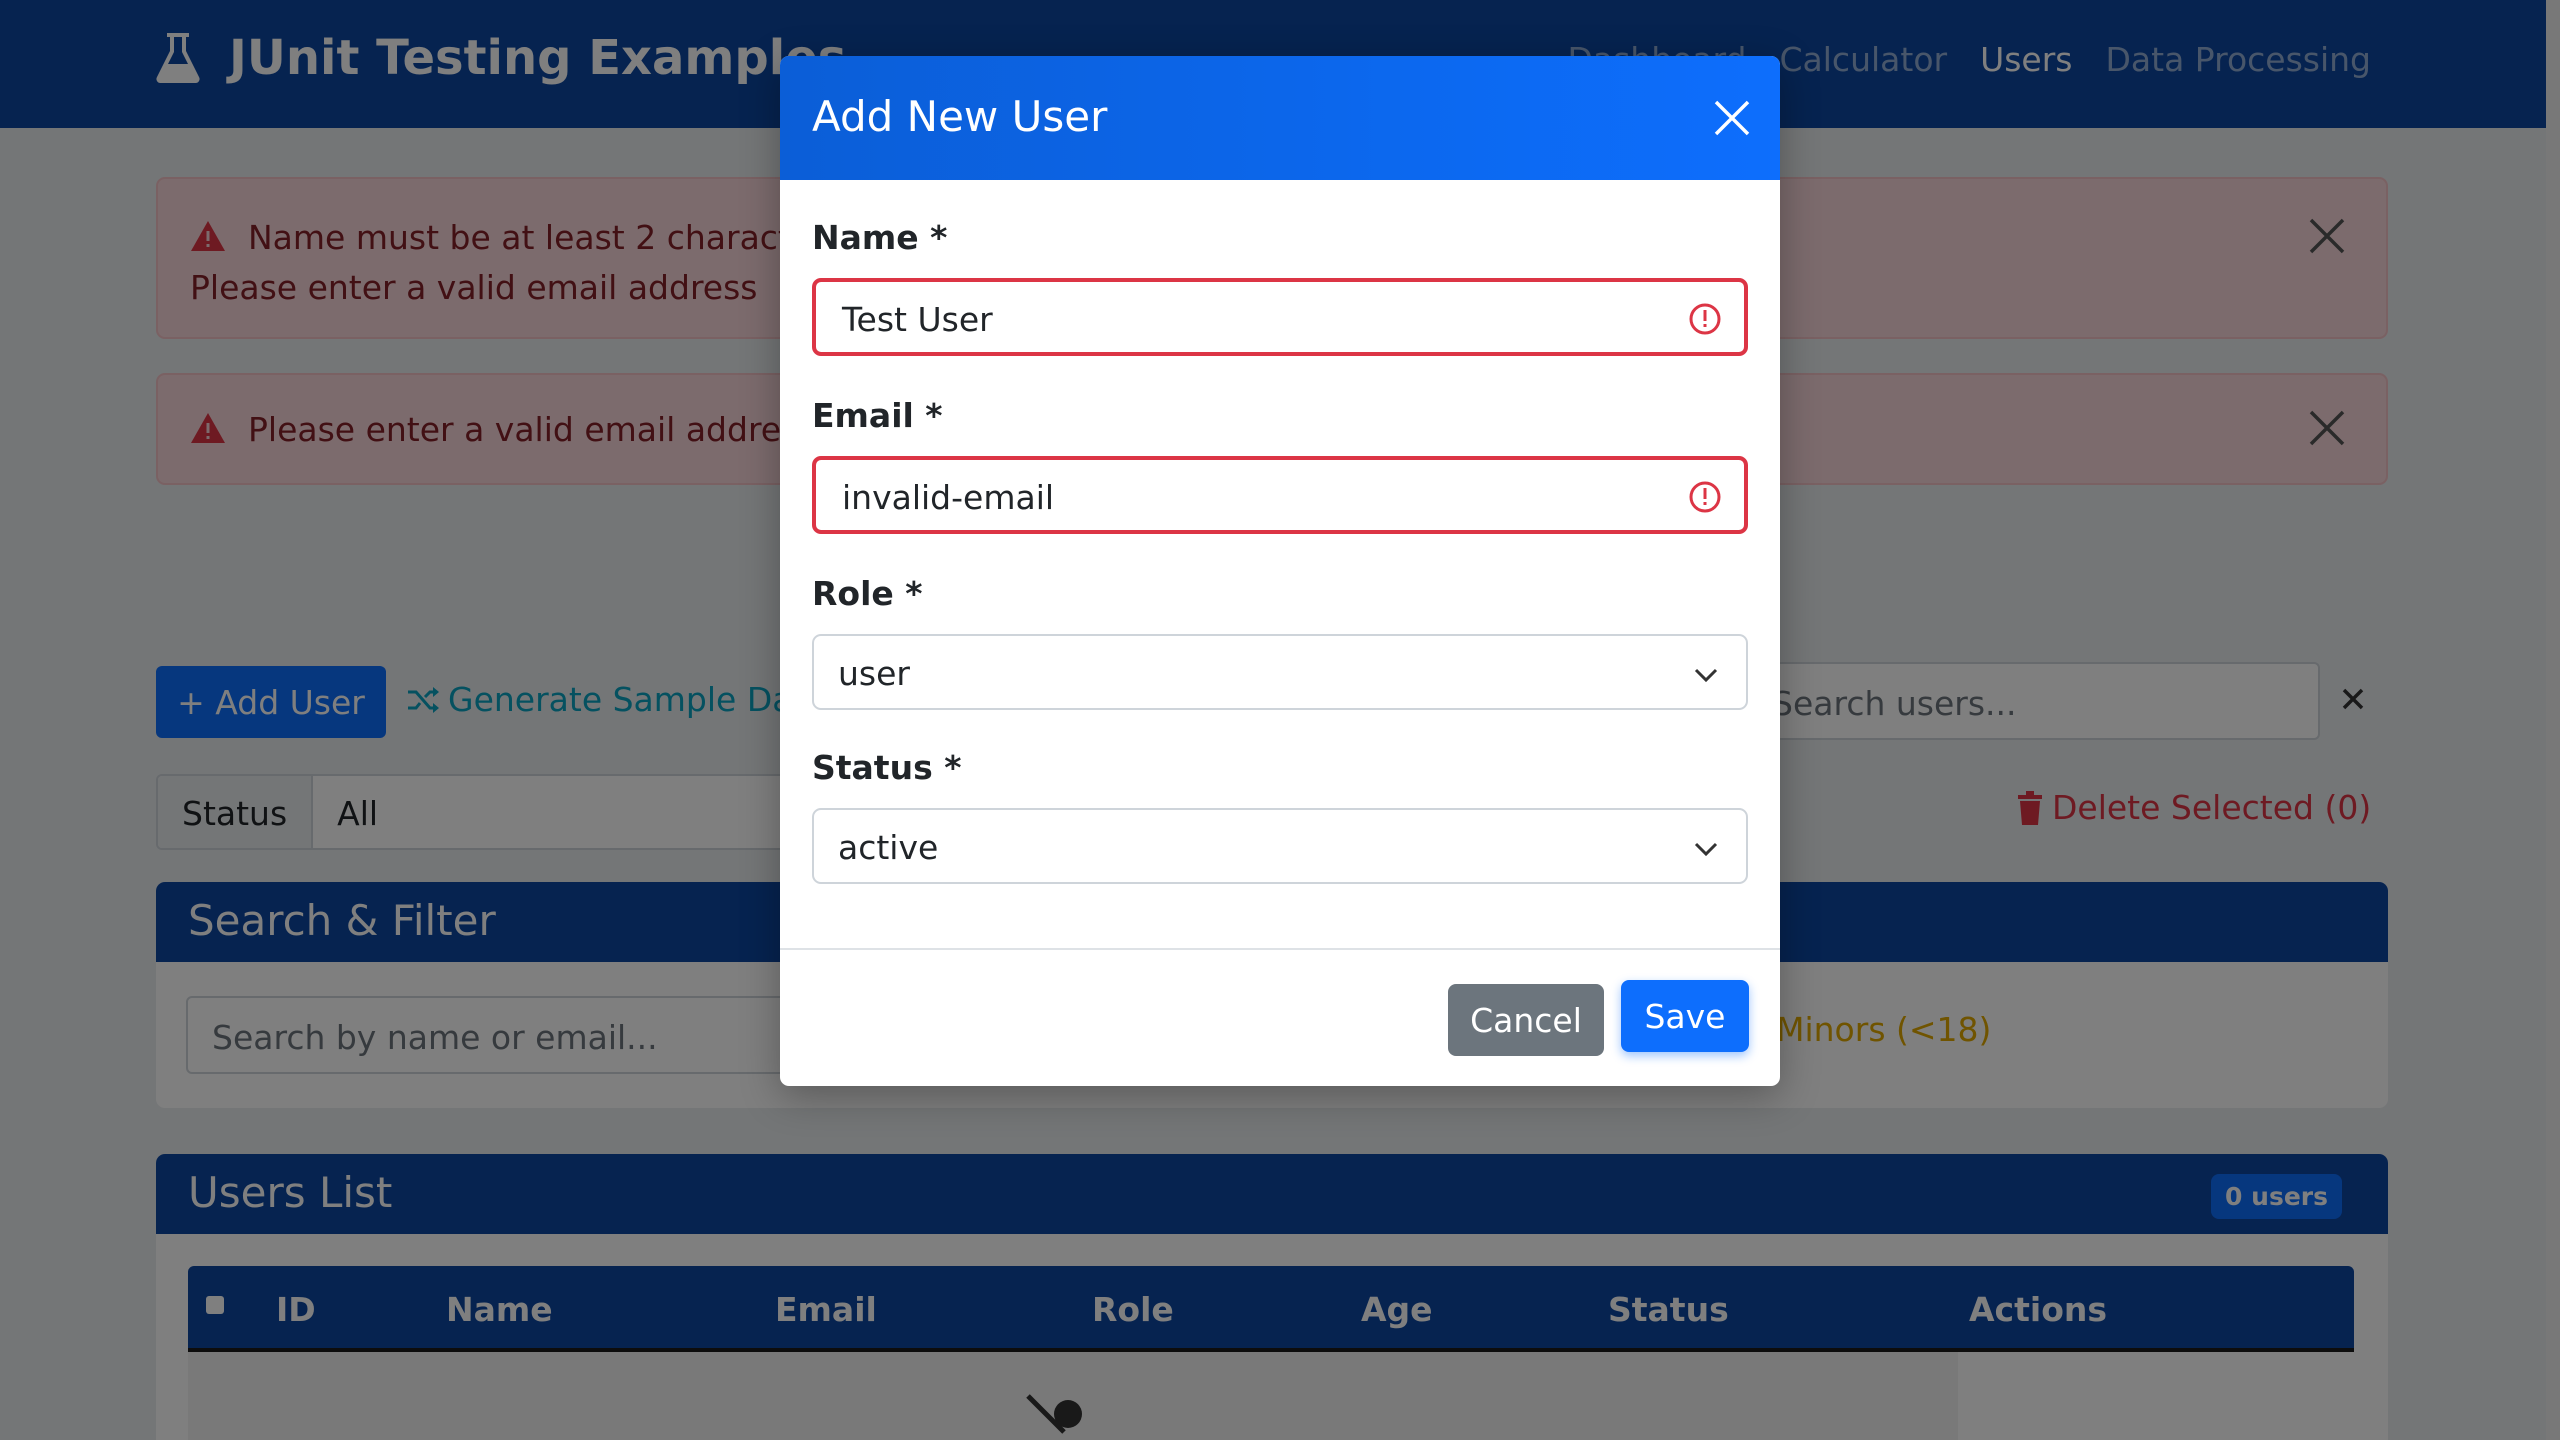 The image size is (2560, 1440). What do you see at coordinates (887, 767) in the screenshot?
I see `status-label: Status *` at bounding box center [887, 767].